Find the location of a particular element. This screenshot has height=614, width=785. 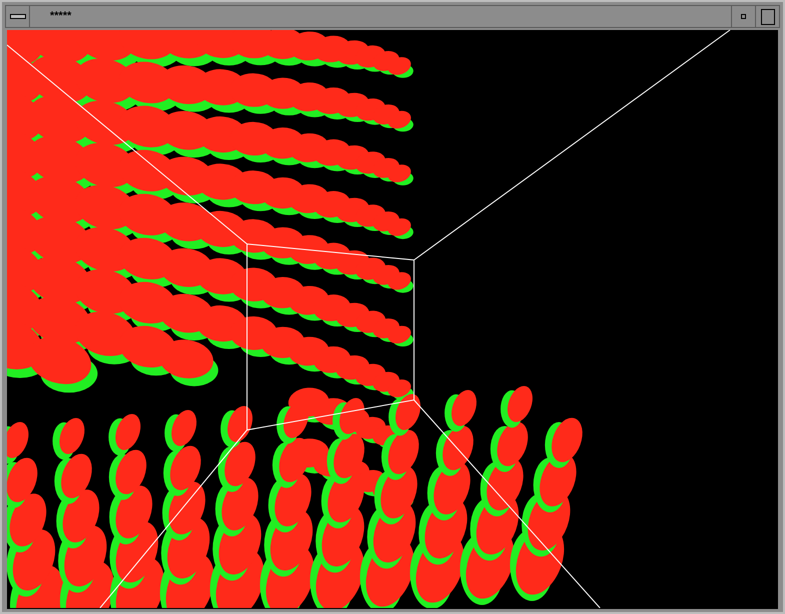

menu-bar-icon is located at coordinates (18, 16).